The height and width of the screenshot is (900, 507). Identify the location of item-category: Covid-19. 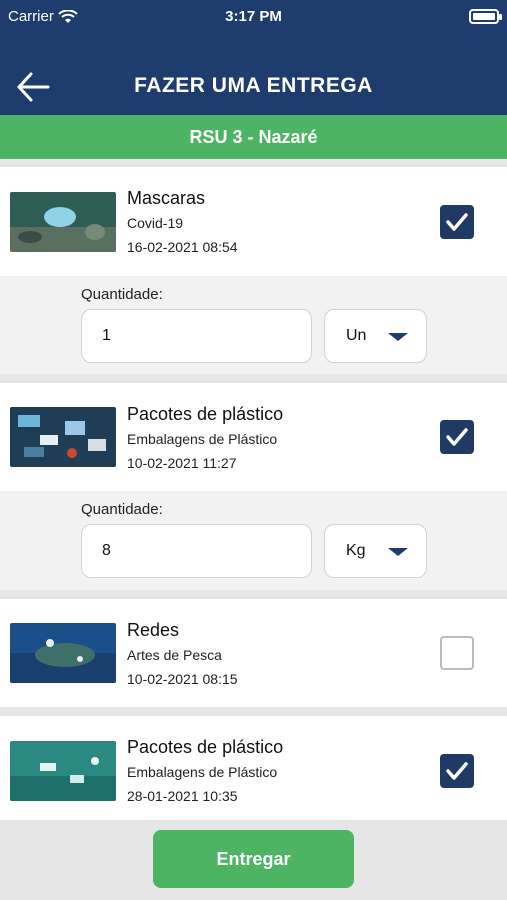
(155, 223).